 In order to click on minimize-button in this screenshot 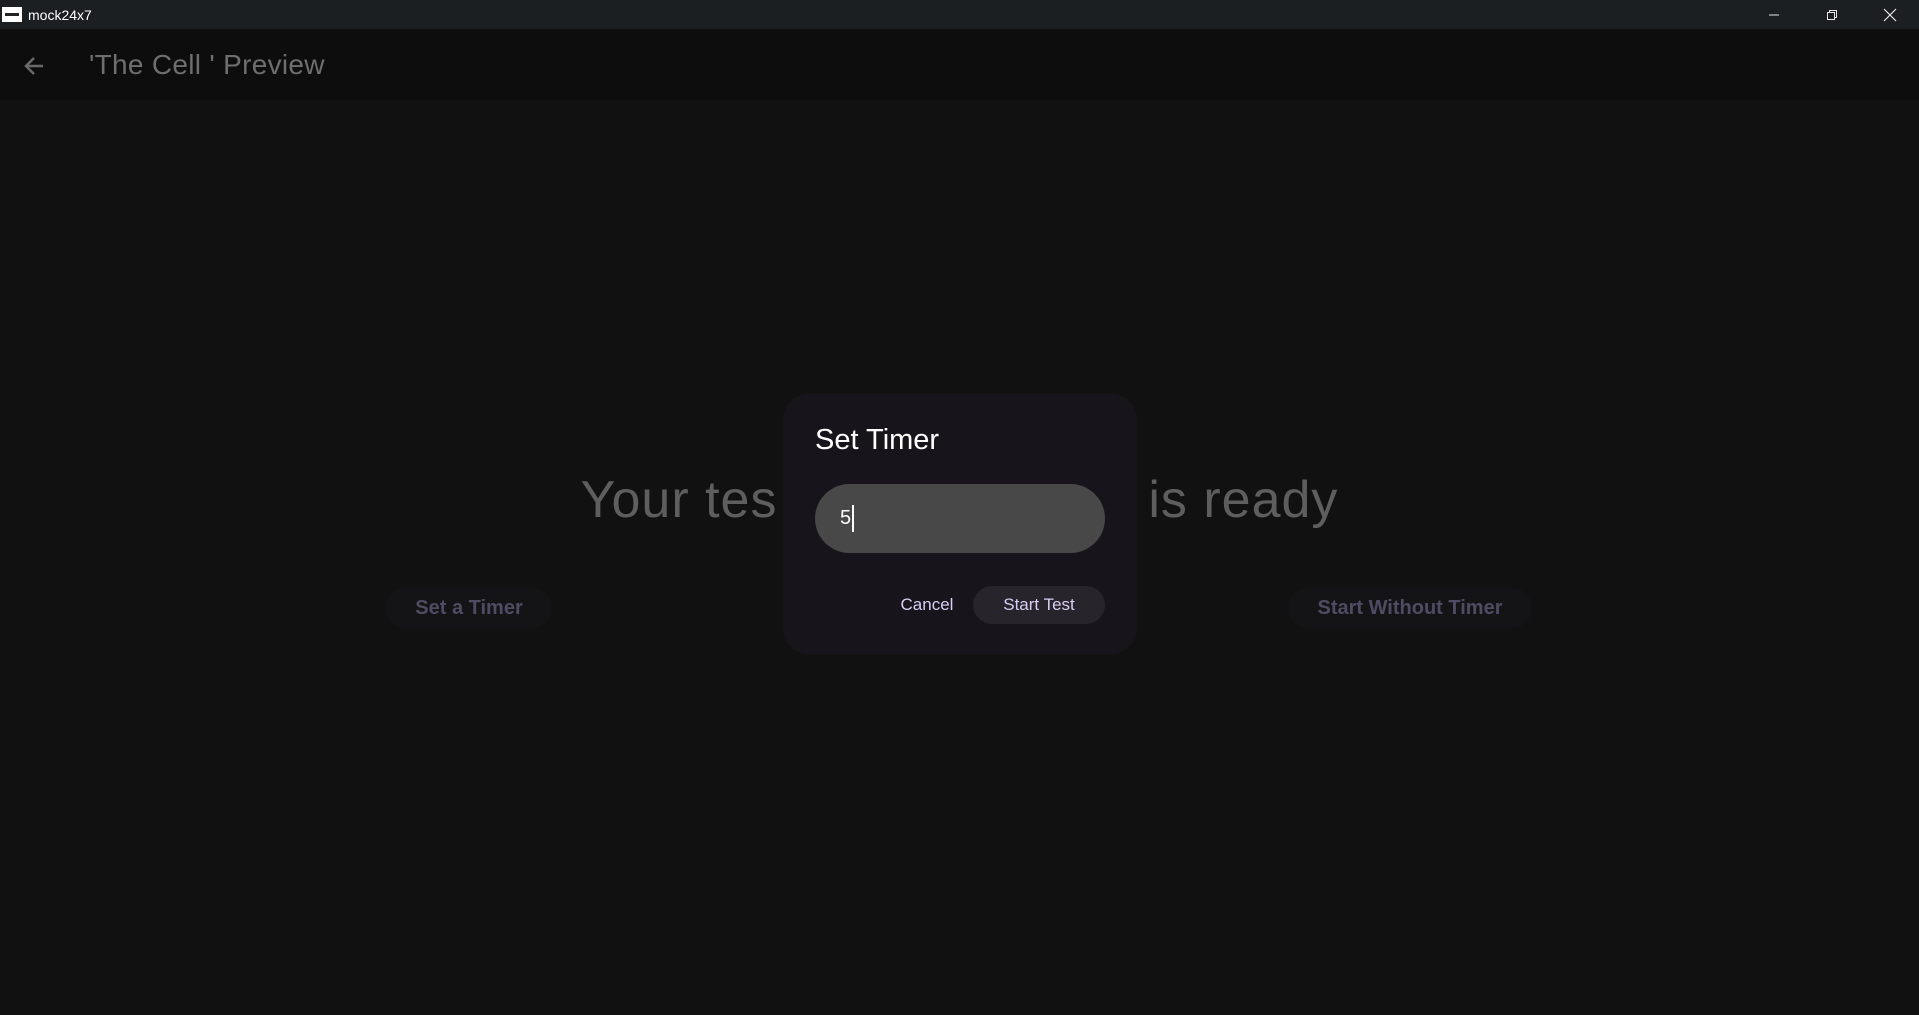, I will do `click(1774, 14)`.